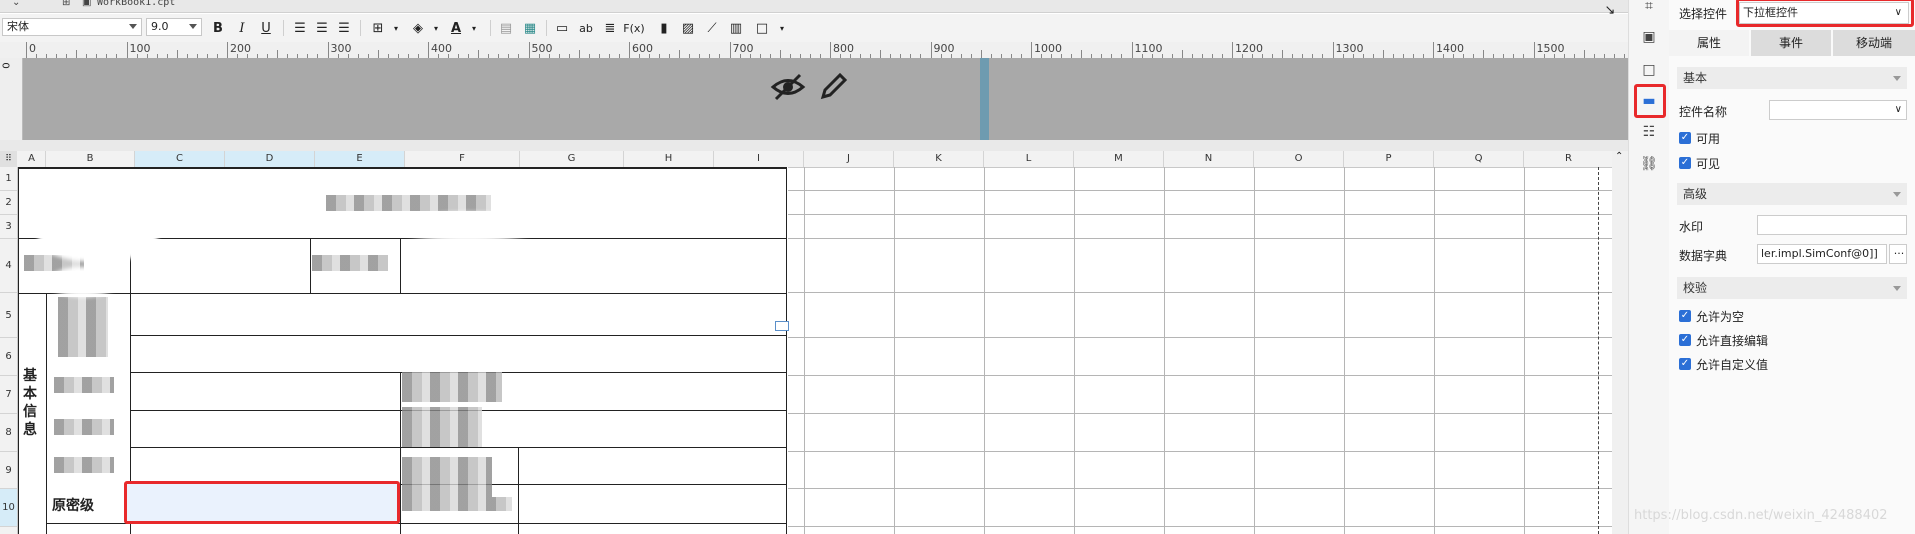  Describe the element at coordinates (1898, 254) in the screenshot. I see `data-dictionary-more-button: ···` at that location.